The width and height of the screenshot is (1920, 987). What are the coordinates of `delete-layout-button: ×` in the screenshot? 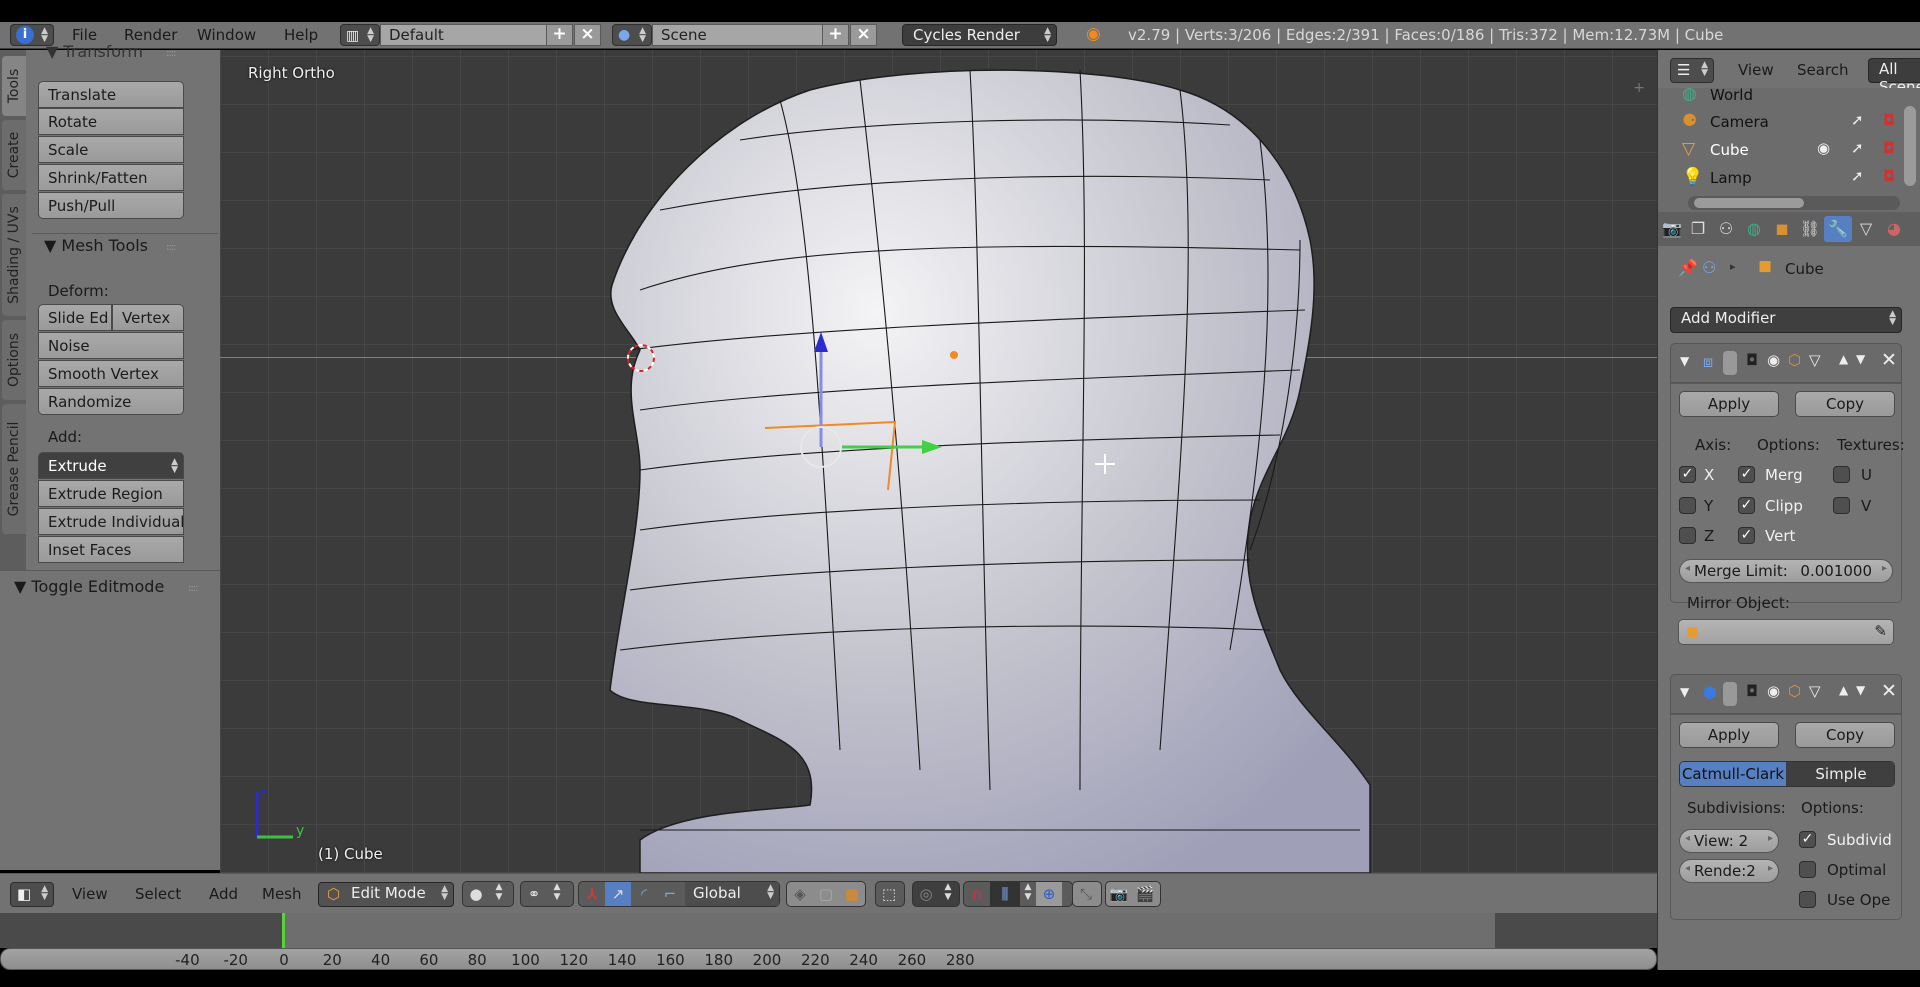 It's located at (587, 35).